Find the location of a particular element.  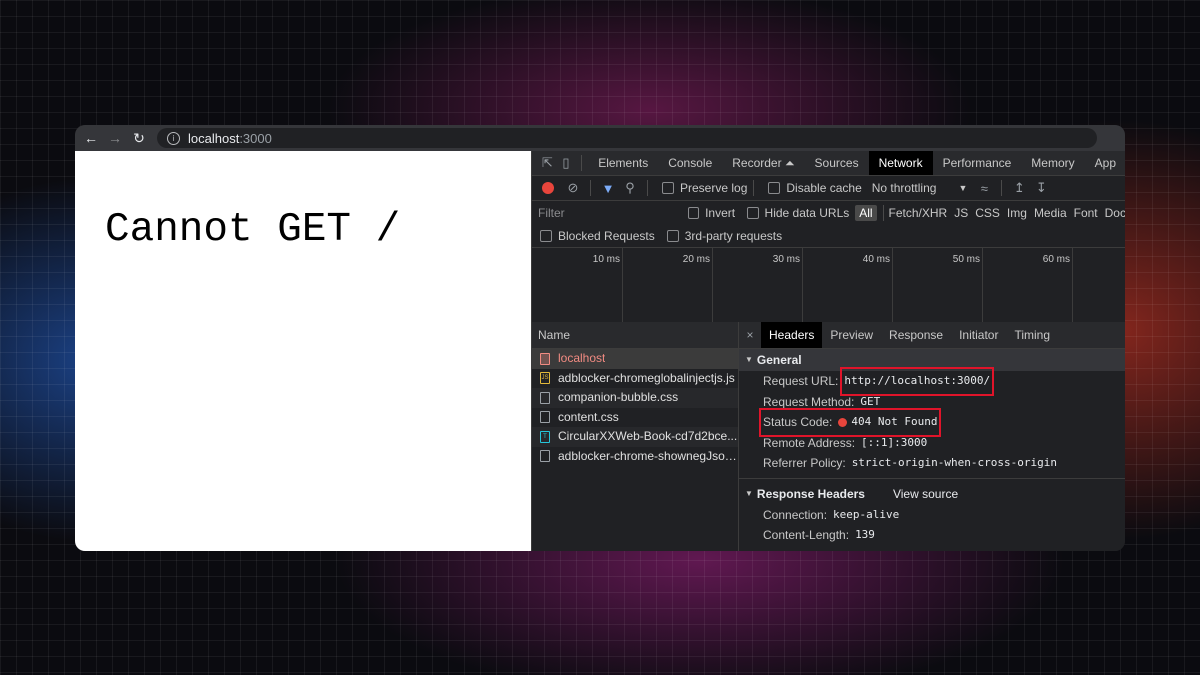

export-har-icon: ↧ is located at coordinates (1041, 188).